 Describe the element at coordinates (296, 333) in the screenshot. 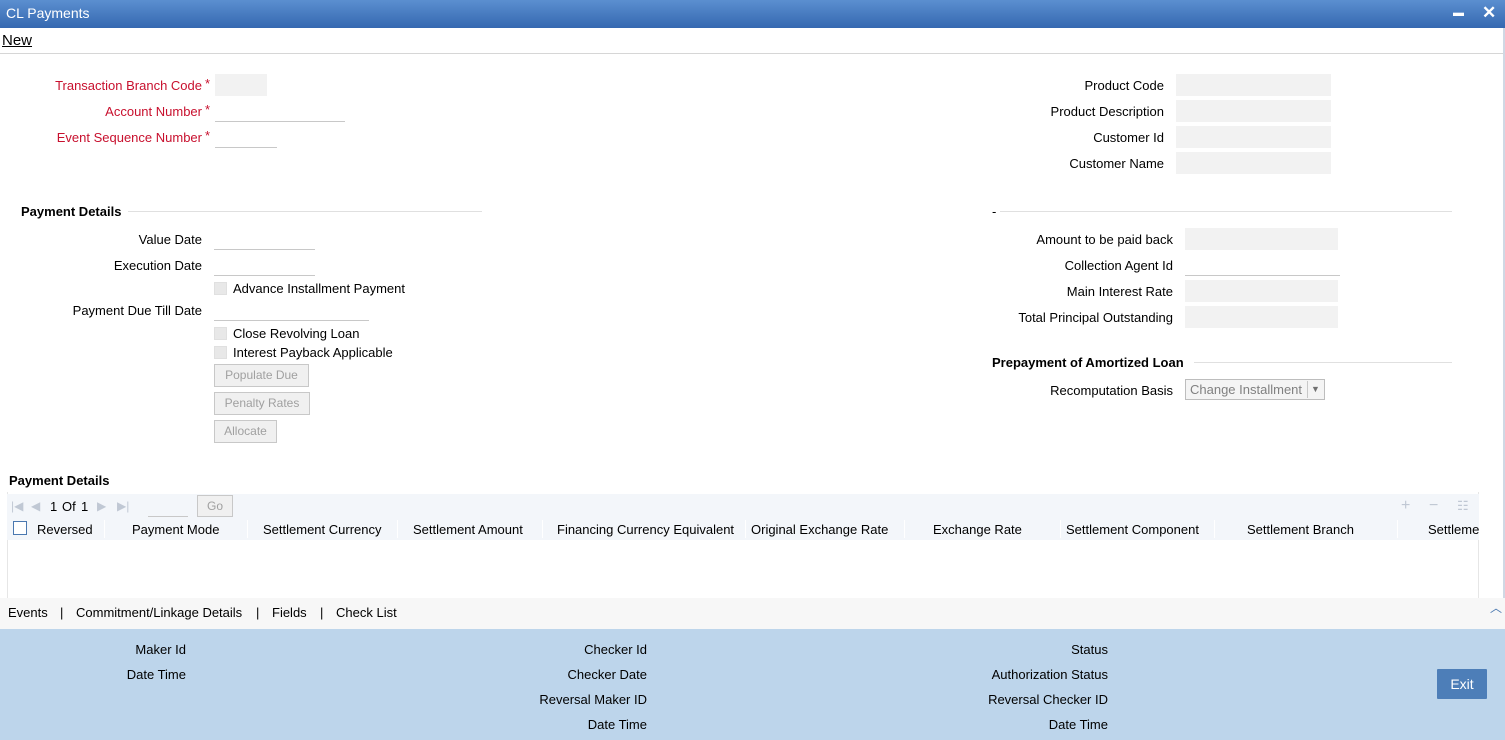

I see `close-revolving-label: Close Revolving Loan` at that location.